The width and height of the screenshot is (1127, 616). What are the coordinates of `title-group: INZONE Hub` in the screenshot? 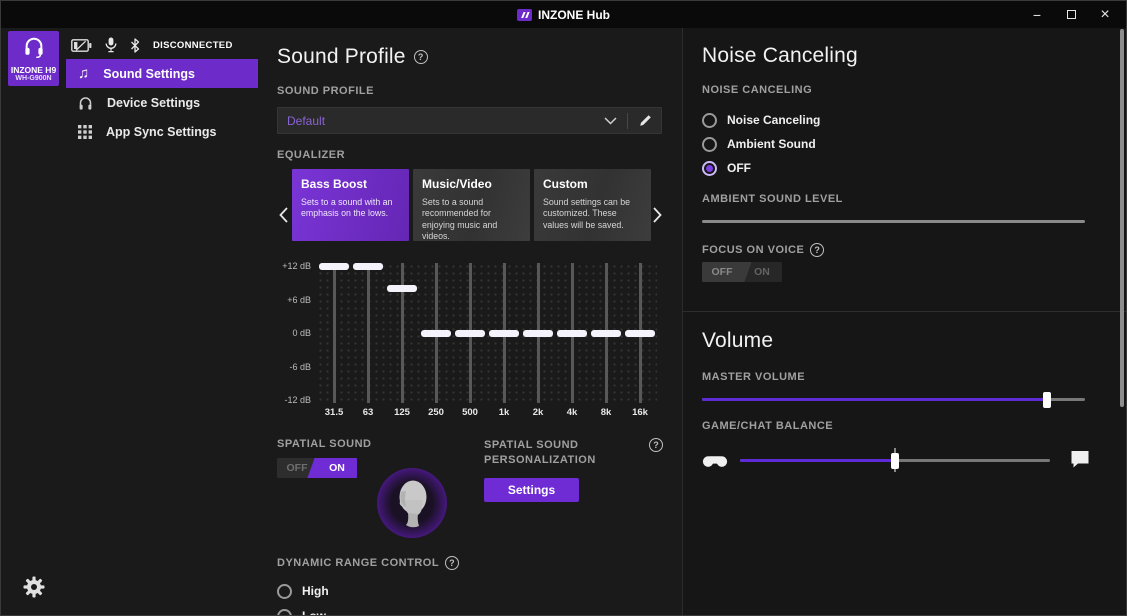 It's located at (563, 15).